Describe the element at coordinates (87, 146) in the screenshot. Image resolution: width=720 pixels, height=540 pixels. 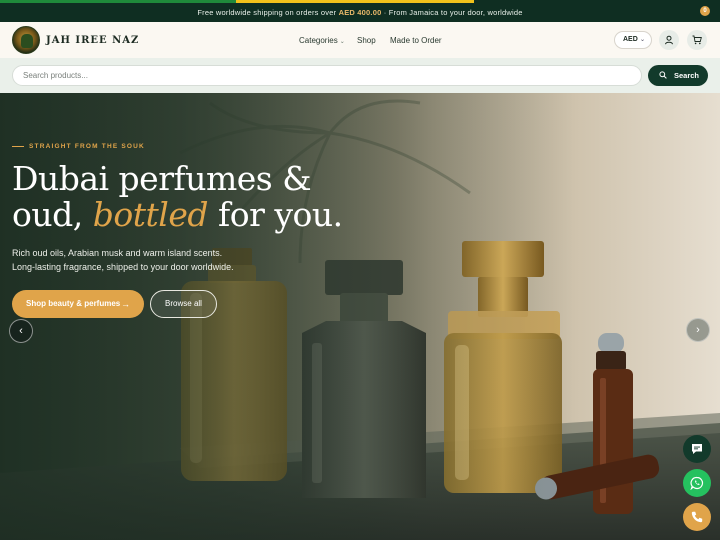
I see `hero-eyebrow-text: STRAIGHT FROM THE SOUK` at that location.